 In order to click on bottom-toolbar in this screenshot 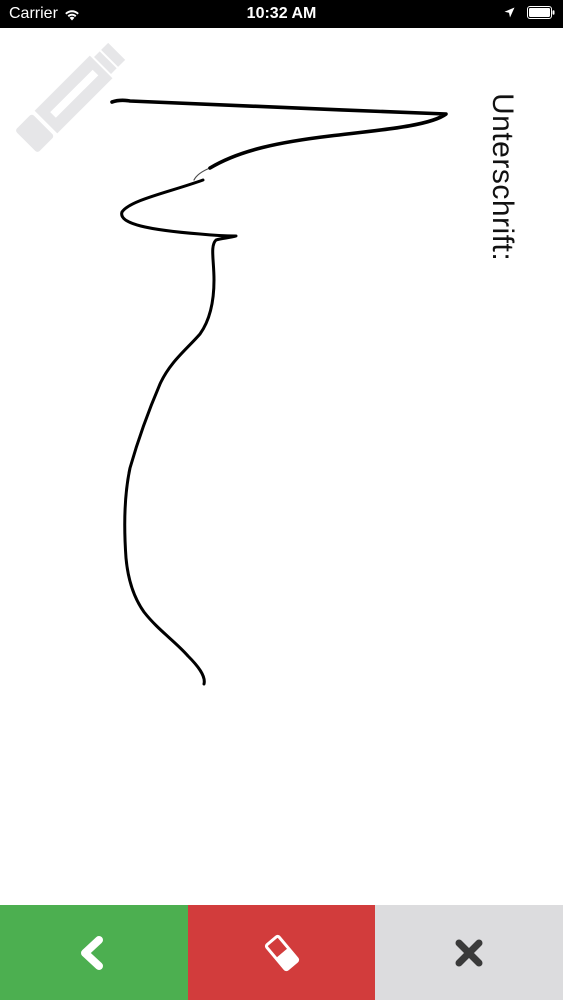, I will do `click(281, 952)`.